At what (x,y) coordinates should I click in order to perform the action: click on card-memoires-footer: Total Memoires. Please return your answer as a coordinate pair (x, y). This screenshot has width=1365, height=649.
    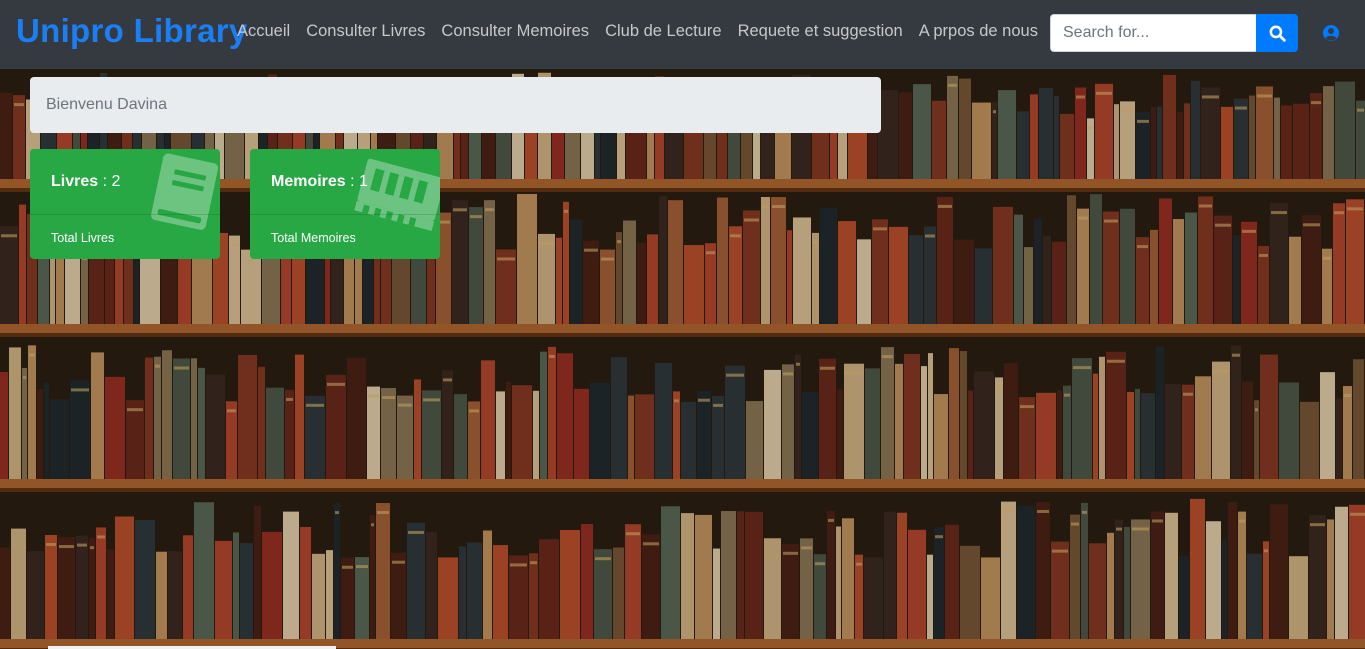
    Looking at the image, I should click on (345, 236).